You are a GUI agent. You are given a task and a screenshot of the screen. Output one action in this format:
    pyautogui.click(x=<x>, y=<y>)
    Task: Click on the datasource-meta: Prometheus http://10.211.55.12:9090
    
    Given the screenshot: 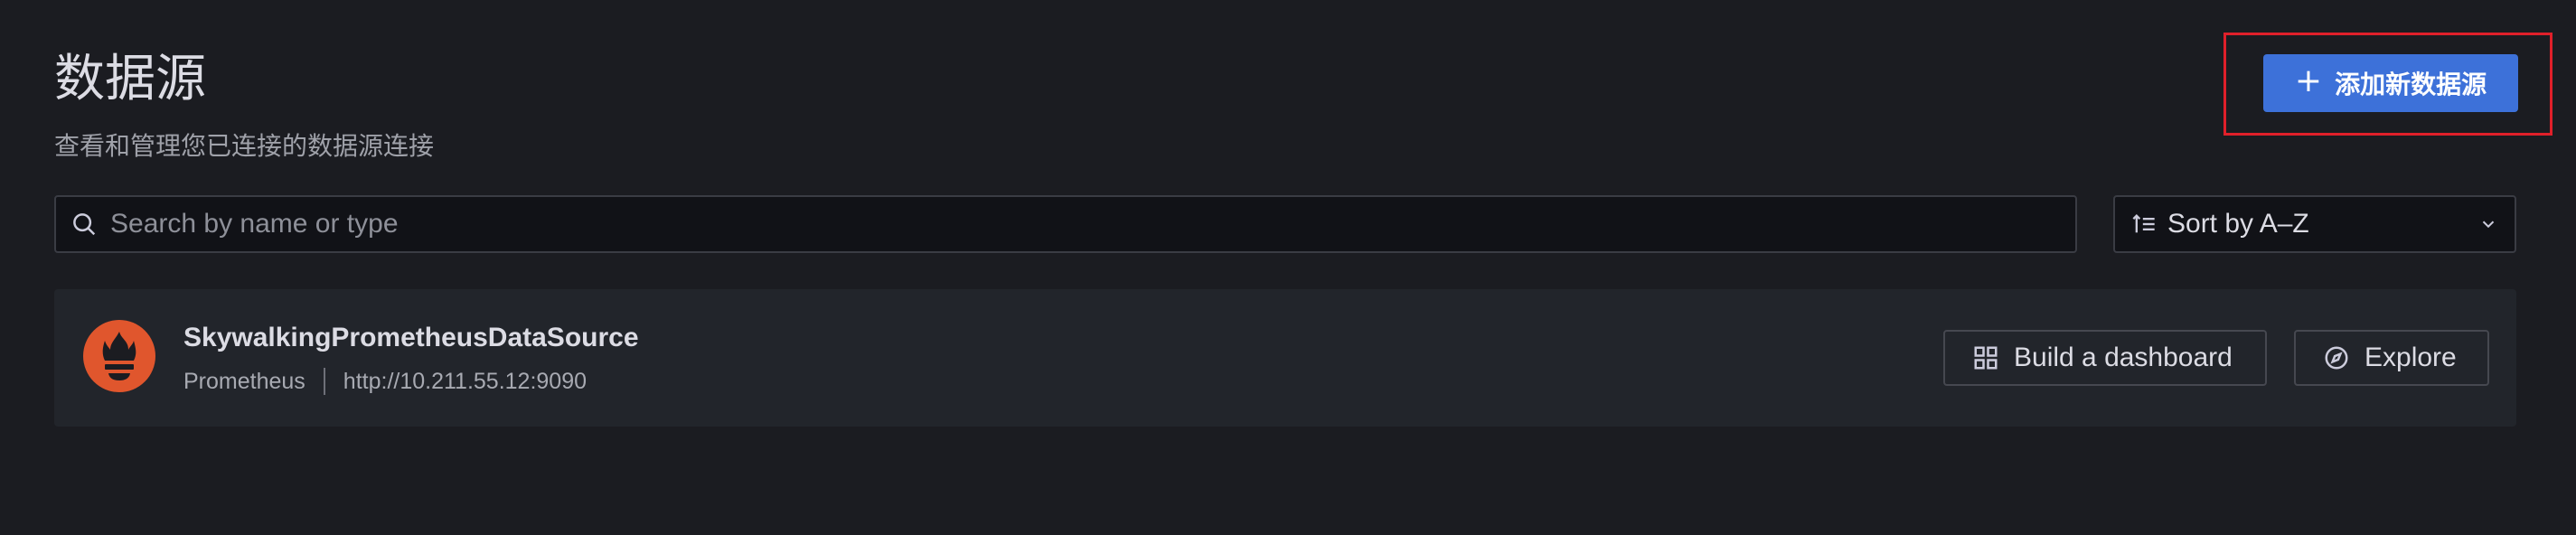 What is the action you would take?
    pyautogui.click(x=385, y=381)
    